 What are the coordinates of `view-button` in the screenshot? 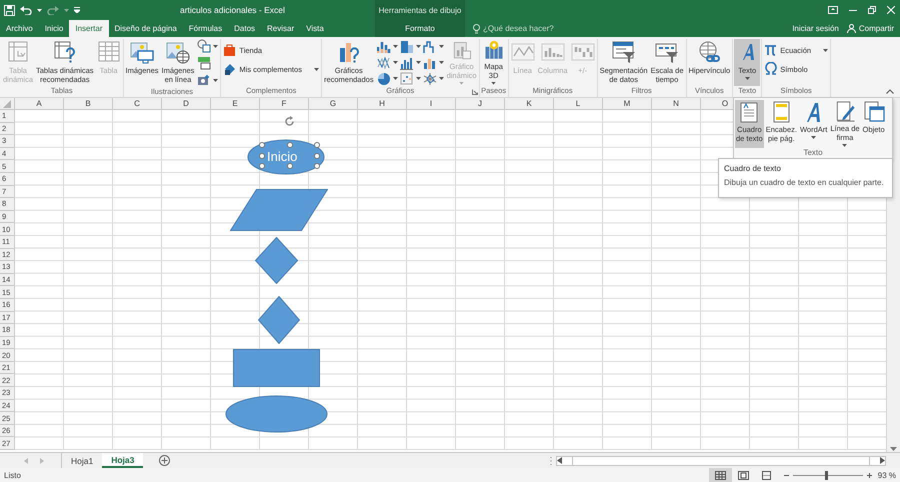 It's located at (720, 475).